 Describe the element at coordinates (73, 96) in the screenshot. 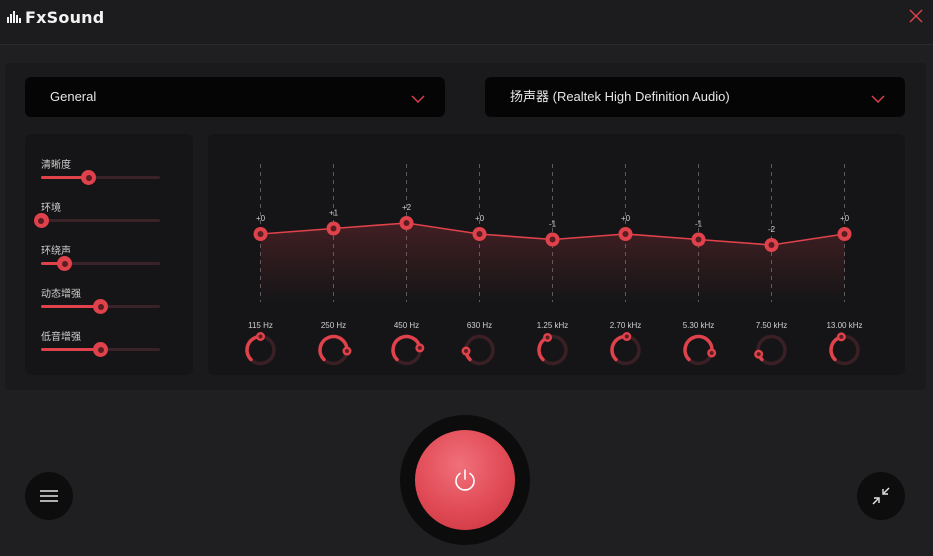

I see `preset-dropdown-value: General` at that location.